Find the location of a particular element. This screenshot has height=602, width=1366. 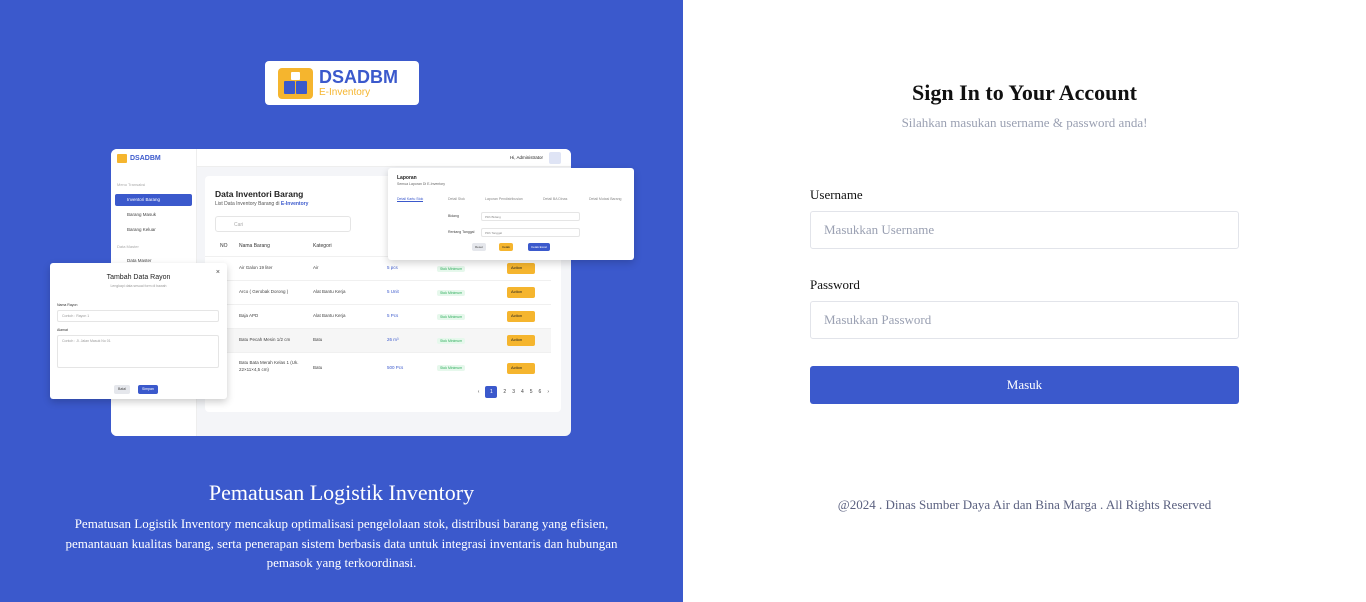

preview-section-label: Menu Transaksi is located at coordinates (131, 184).